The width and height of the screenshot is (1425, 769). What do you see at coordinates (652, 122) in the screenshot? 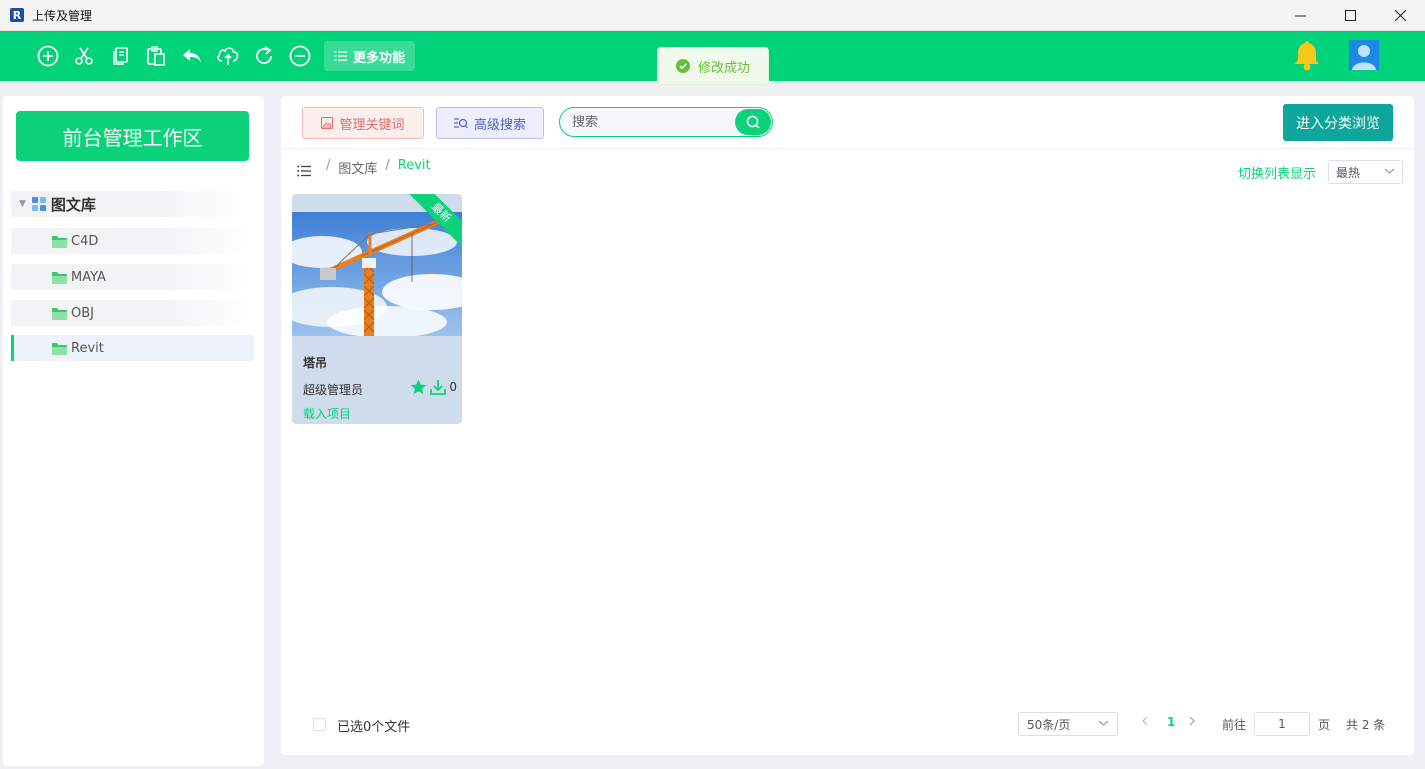
I see `search-input` at bounding box center [652, 122].